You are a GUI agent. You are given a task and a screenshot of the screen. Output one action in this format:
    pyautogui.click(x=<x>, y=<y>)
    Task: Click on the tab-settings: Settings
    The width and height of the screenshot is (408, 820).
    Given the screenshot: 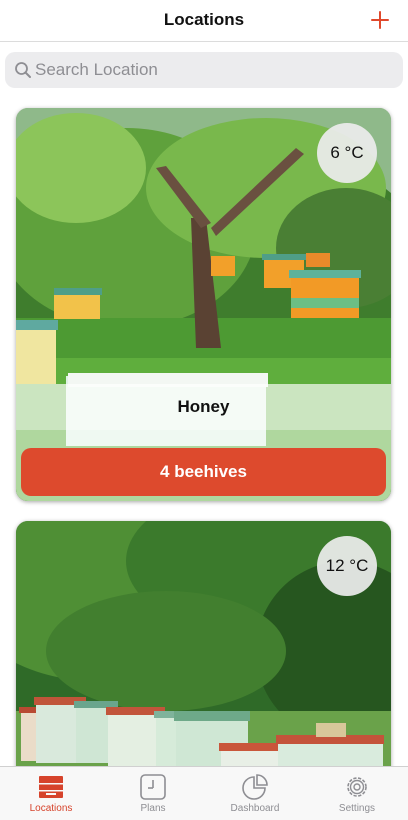 What is the action you would take?
    pyautogui.click(x=357, y=793)
    